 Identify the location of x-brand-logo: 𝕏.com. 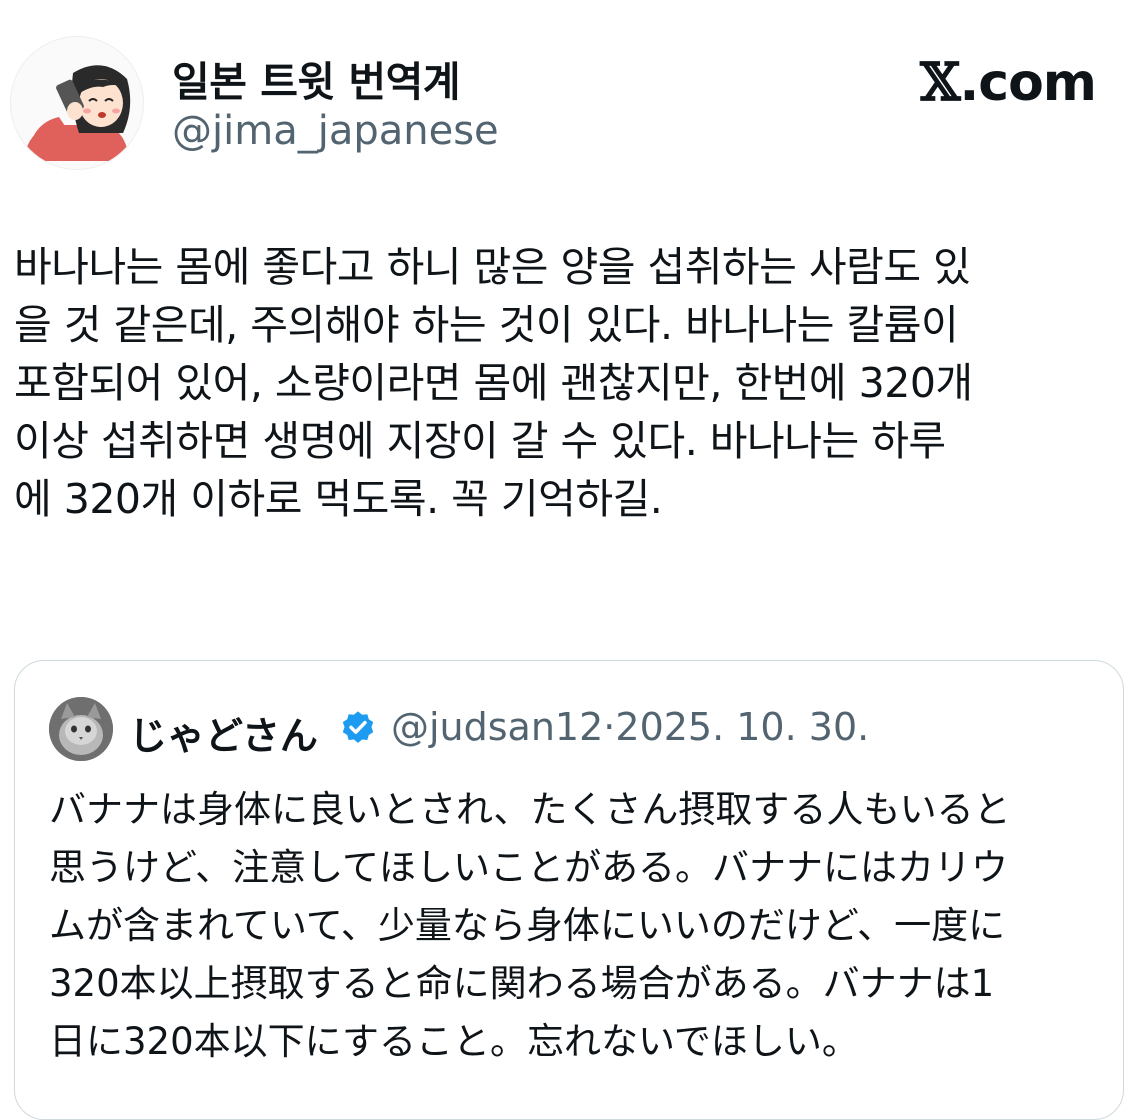
(1008, 82).